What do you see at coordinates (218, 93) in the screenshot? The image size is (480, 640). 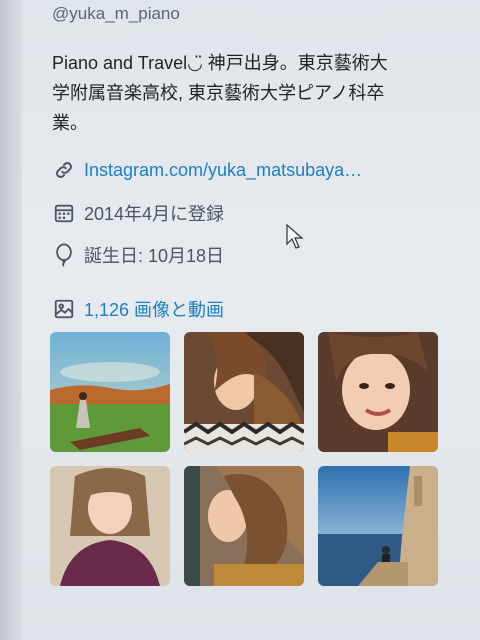 I see `bio-line-2: 学附属音楽高校, 東京藝術大学ピアノ科卒` at bounding box center [218, 93].